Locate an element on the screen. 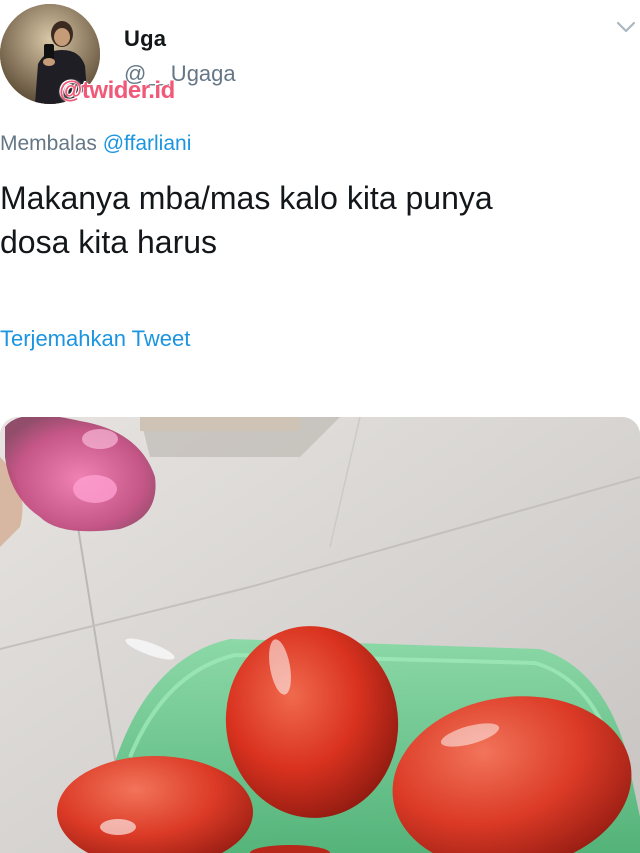  chevron-down-icon is located at coordinates (626, 27).